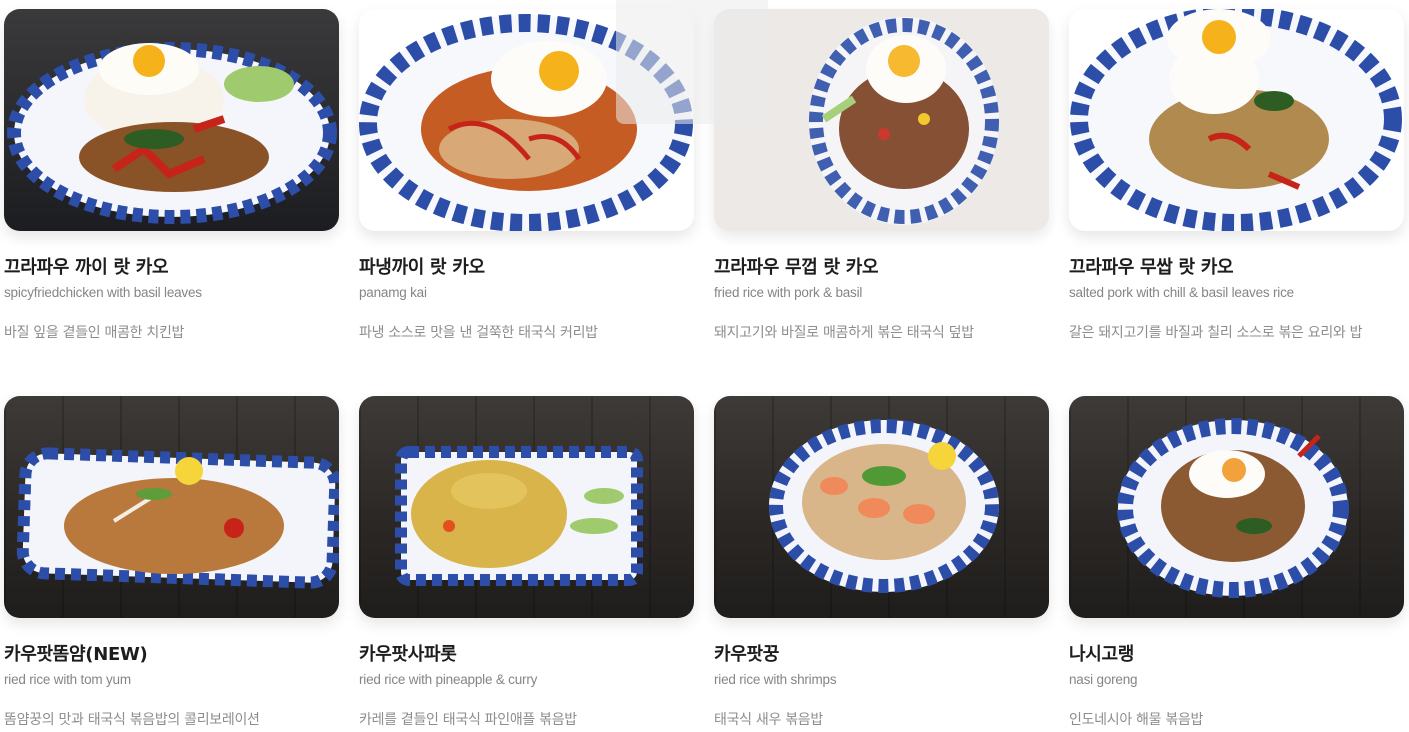 The width and height of the screenshot is (1409, 732). Describe the element at coordinates (448, 679) in the screenshot. I see `menu-item-subtitle: ried rice with pineapple & curry` at that location.